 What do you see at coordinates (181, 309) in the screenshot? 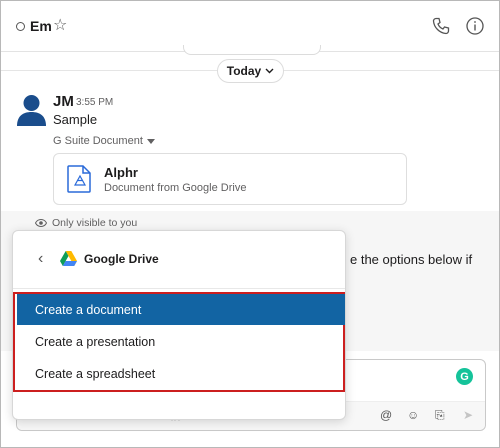
I see `menu-item-create-document: Create a document` at bounding box center [181, 309].